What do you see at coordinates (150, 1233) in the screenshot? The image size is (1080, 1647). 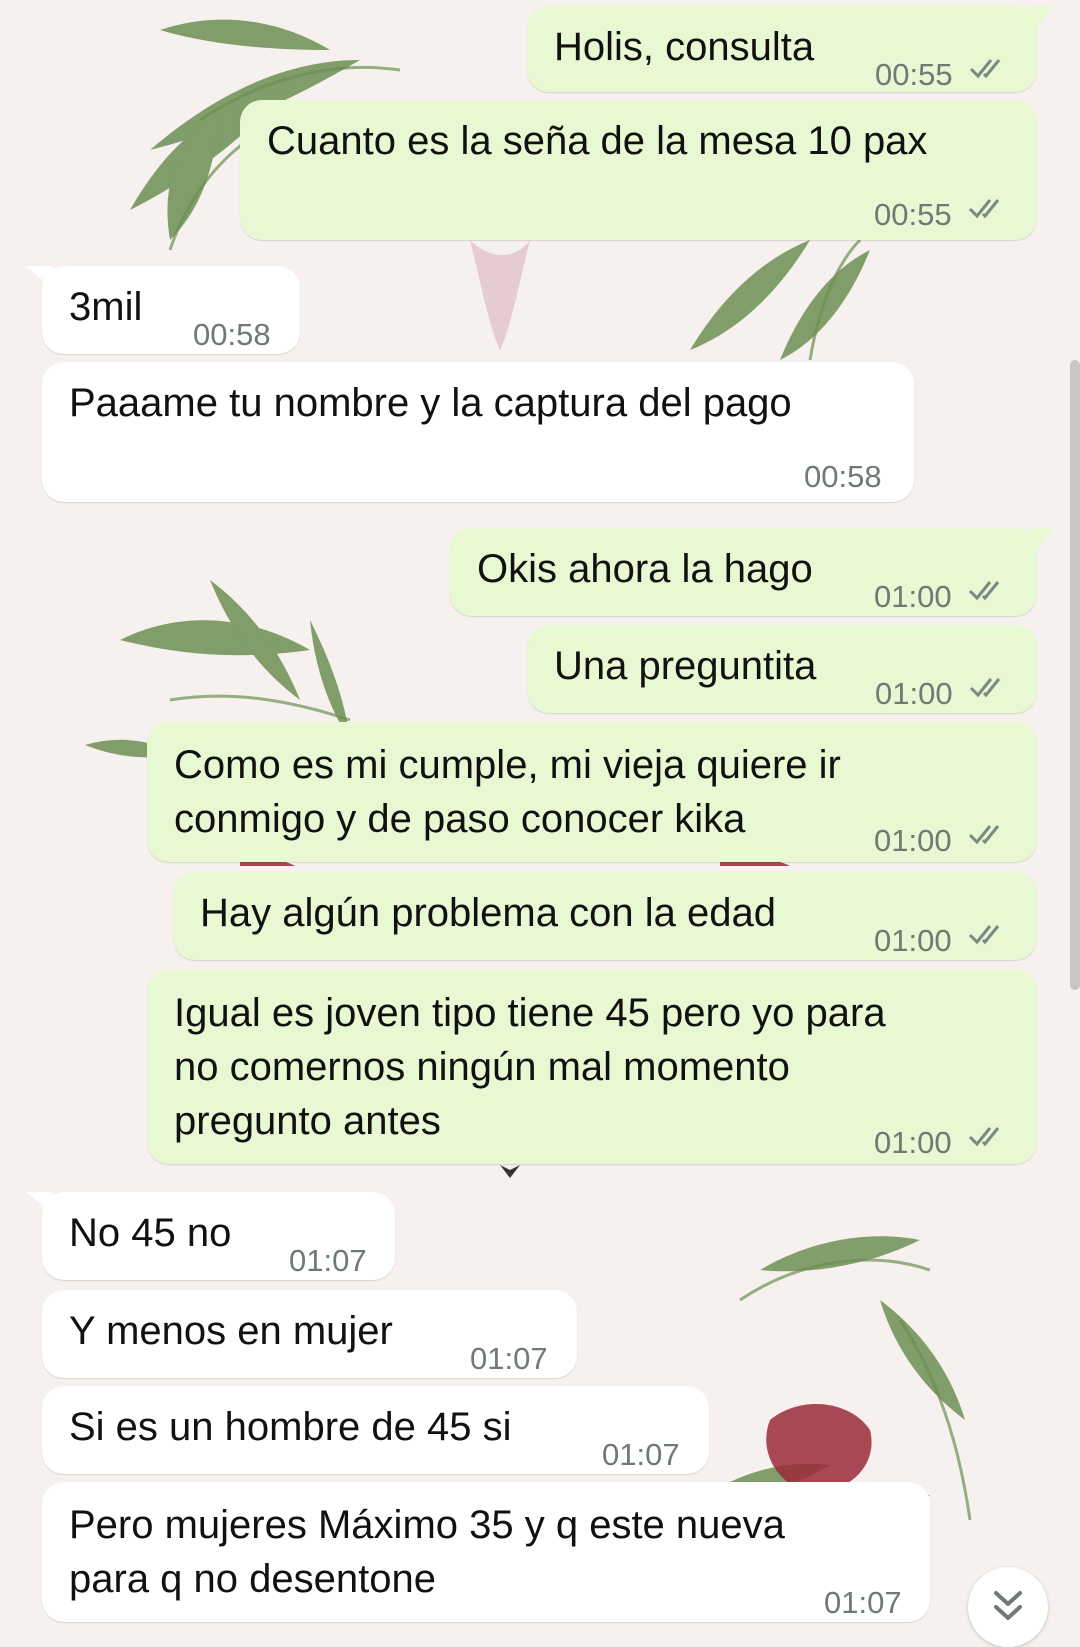 I see `message-text: No 45 no` at bounding box center [150, 1233].